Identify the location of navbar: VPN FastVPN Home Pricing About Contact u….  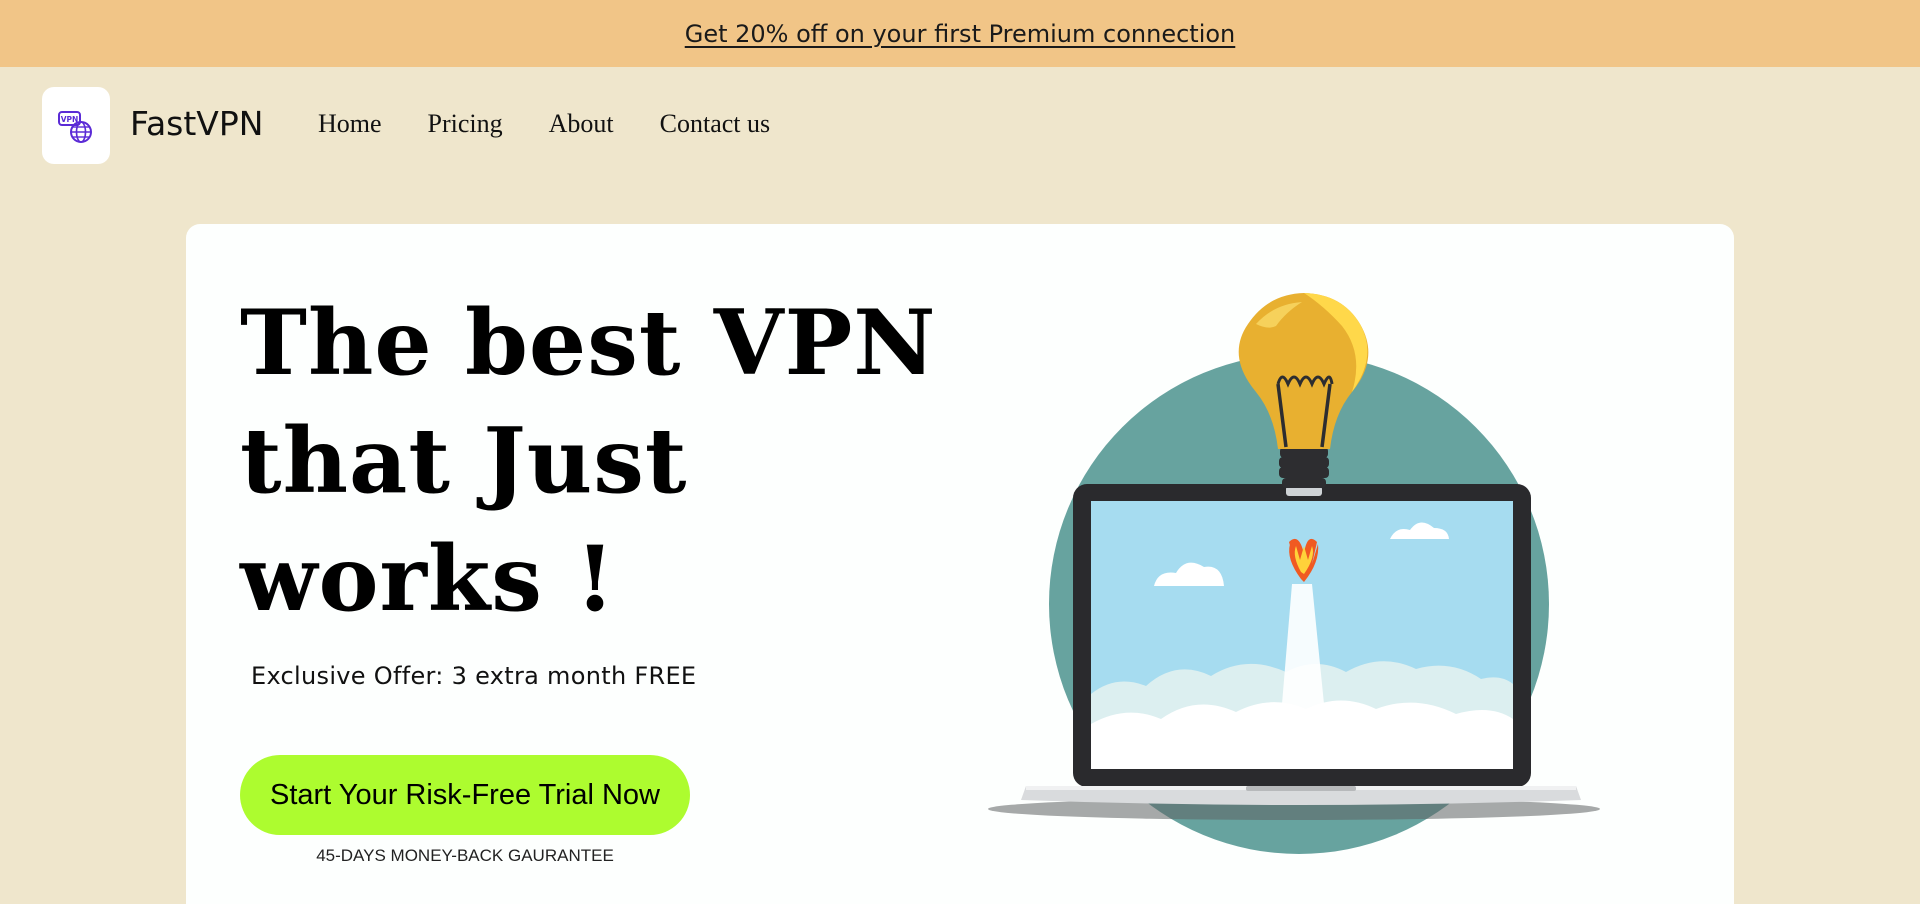
(960, 127).